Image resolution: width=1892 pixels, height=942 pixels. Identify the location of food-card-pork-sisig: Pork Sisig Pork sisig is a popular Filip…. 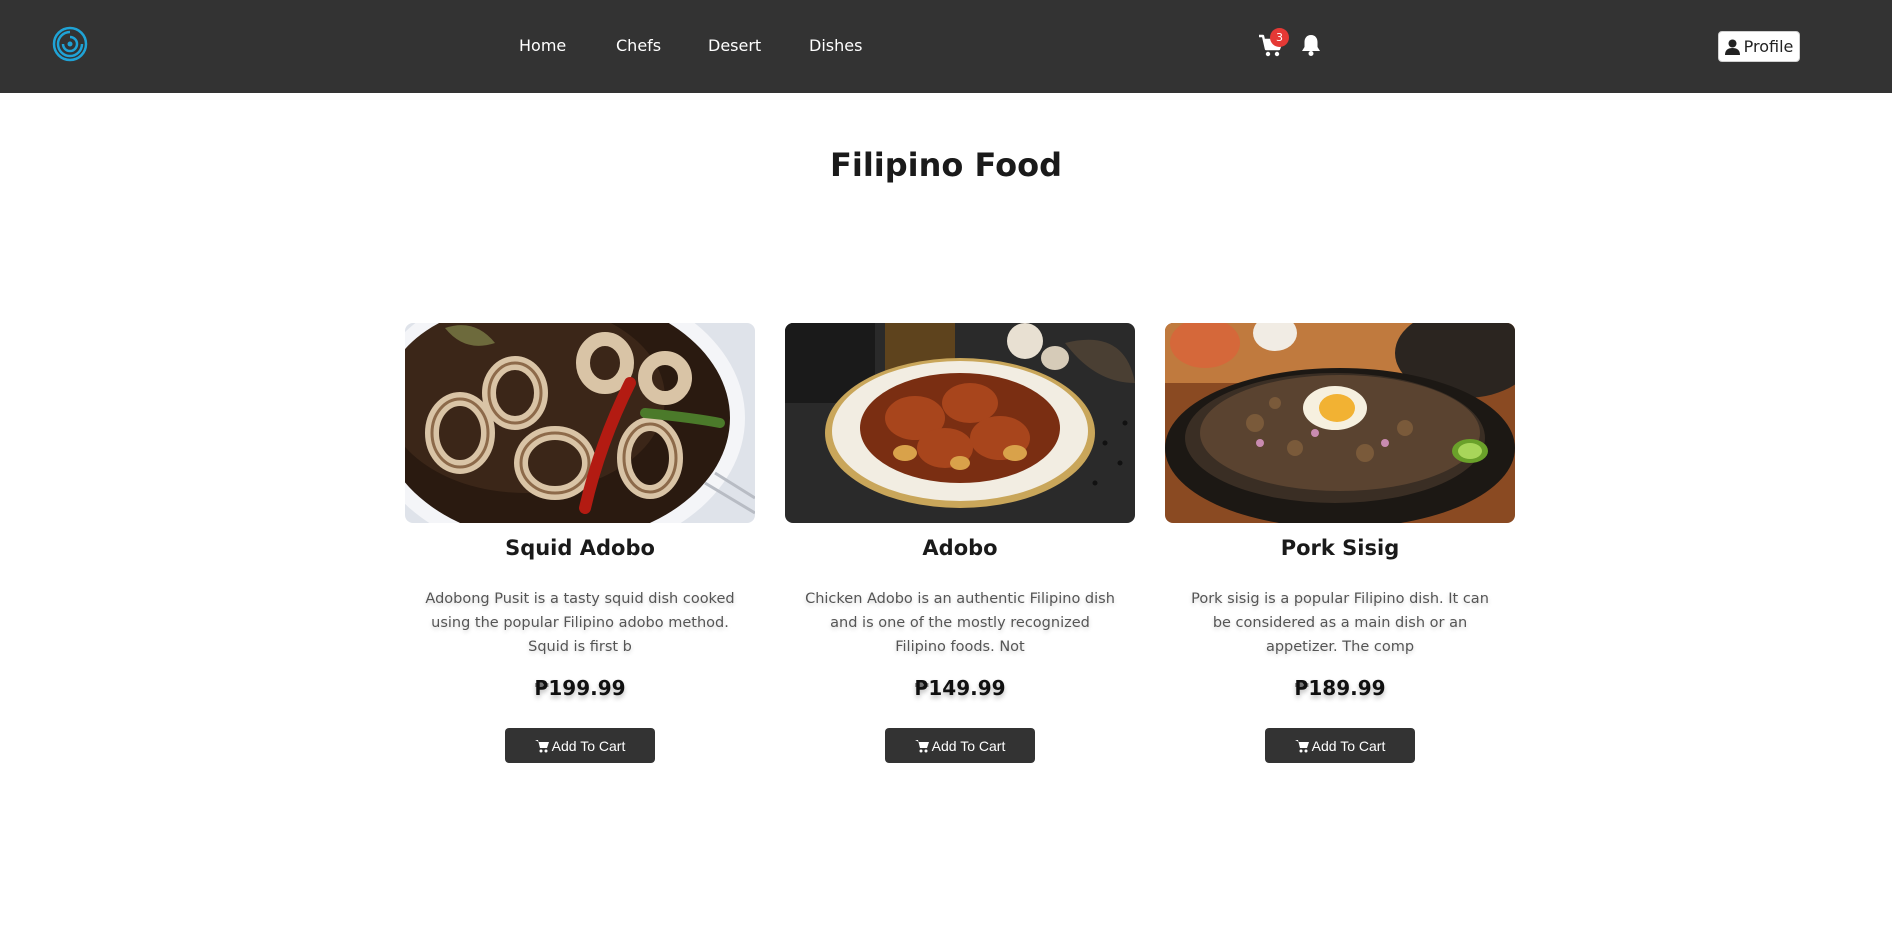
(1340, 543).